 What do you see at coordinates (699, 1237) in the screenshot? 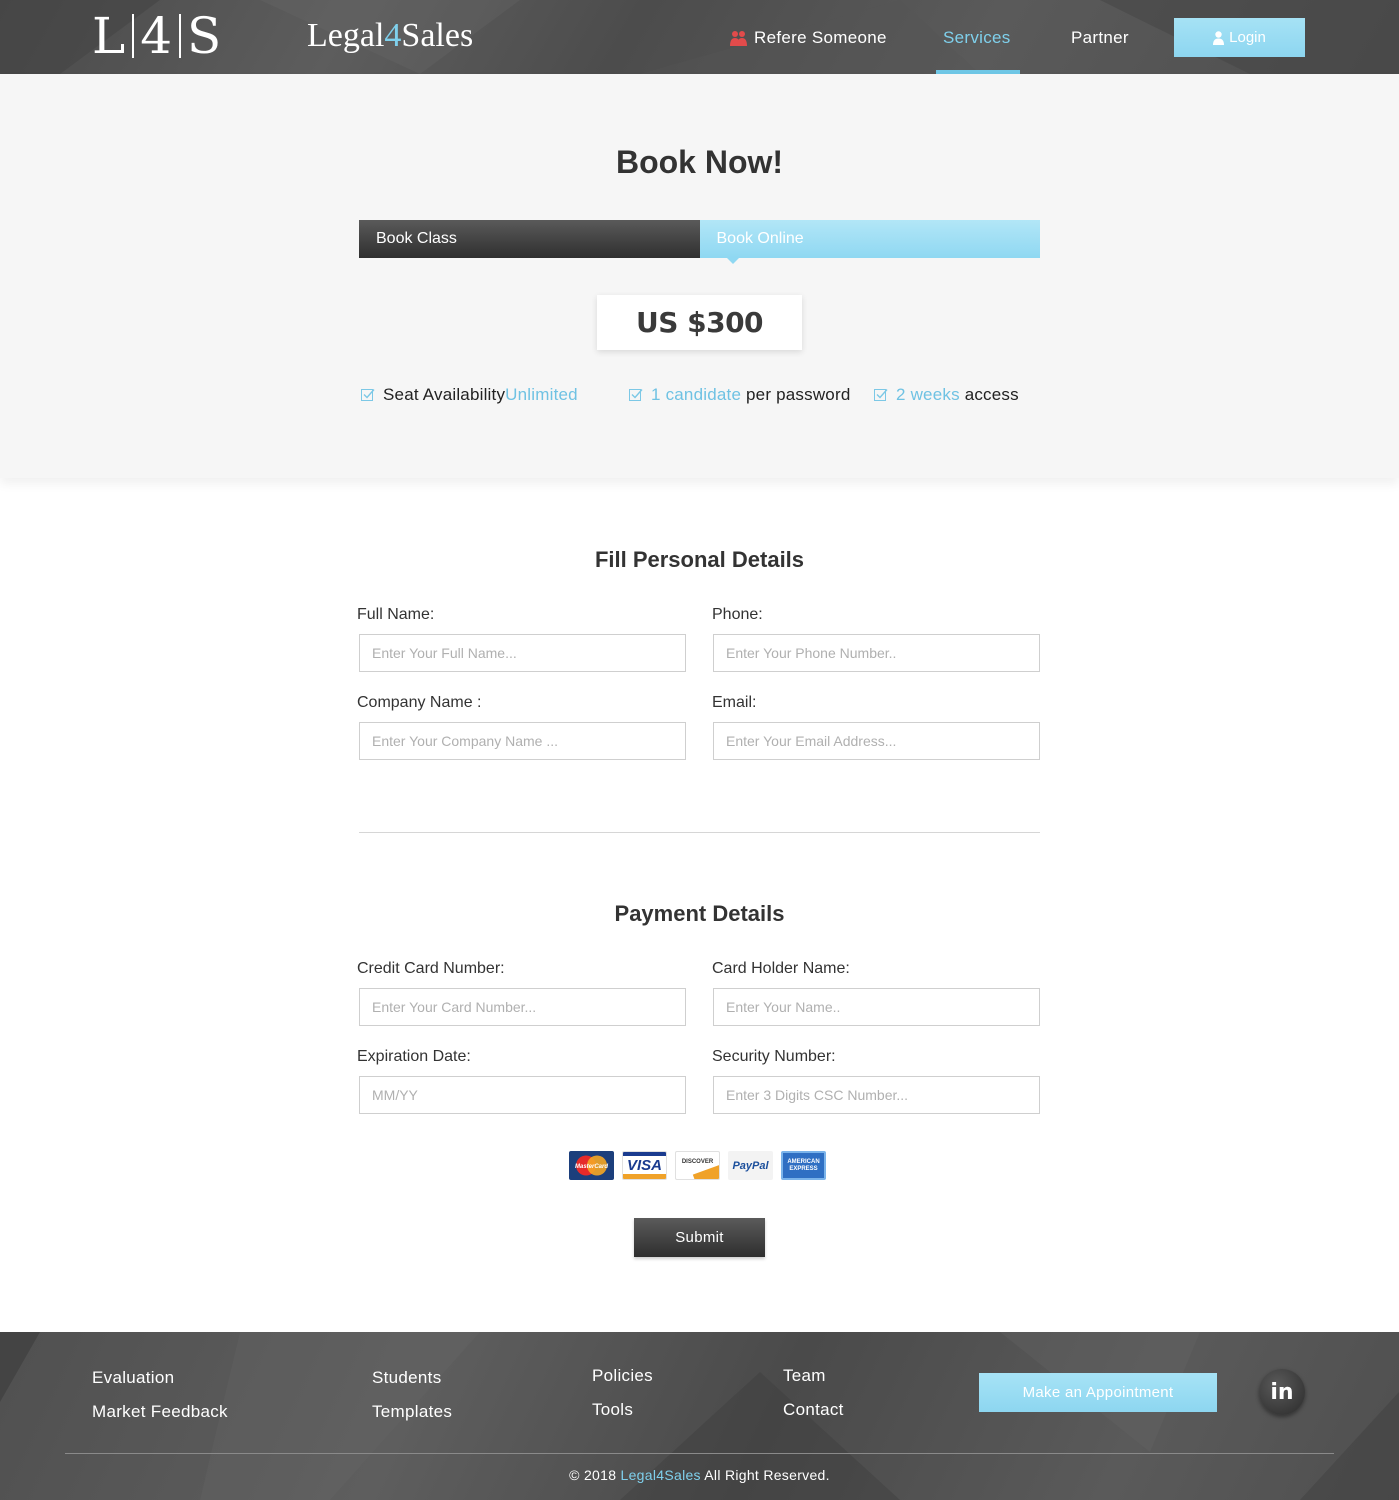
I see `submit-button: Submit` at bounding box center [699, 1237].